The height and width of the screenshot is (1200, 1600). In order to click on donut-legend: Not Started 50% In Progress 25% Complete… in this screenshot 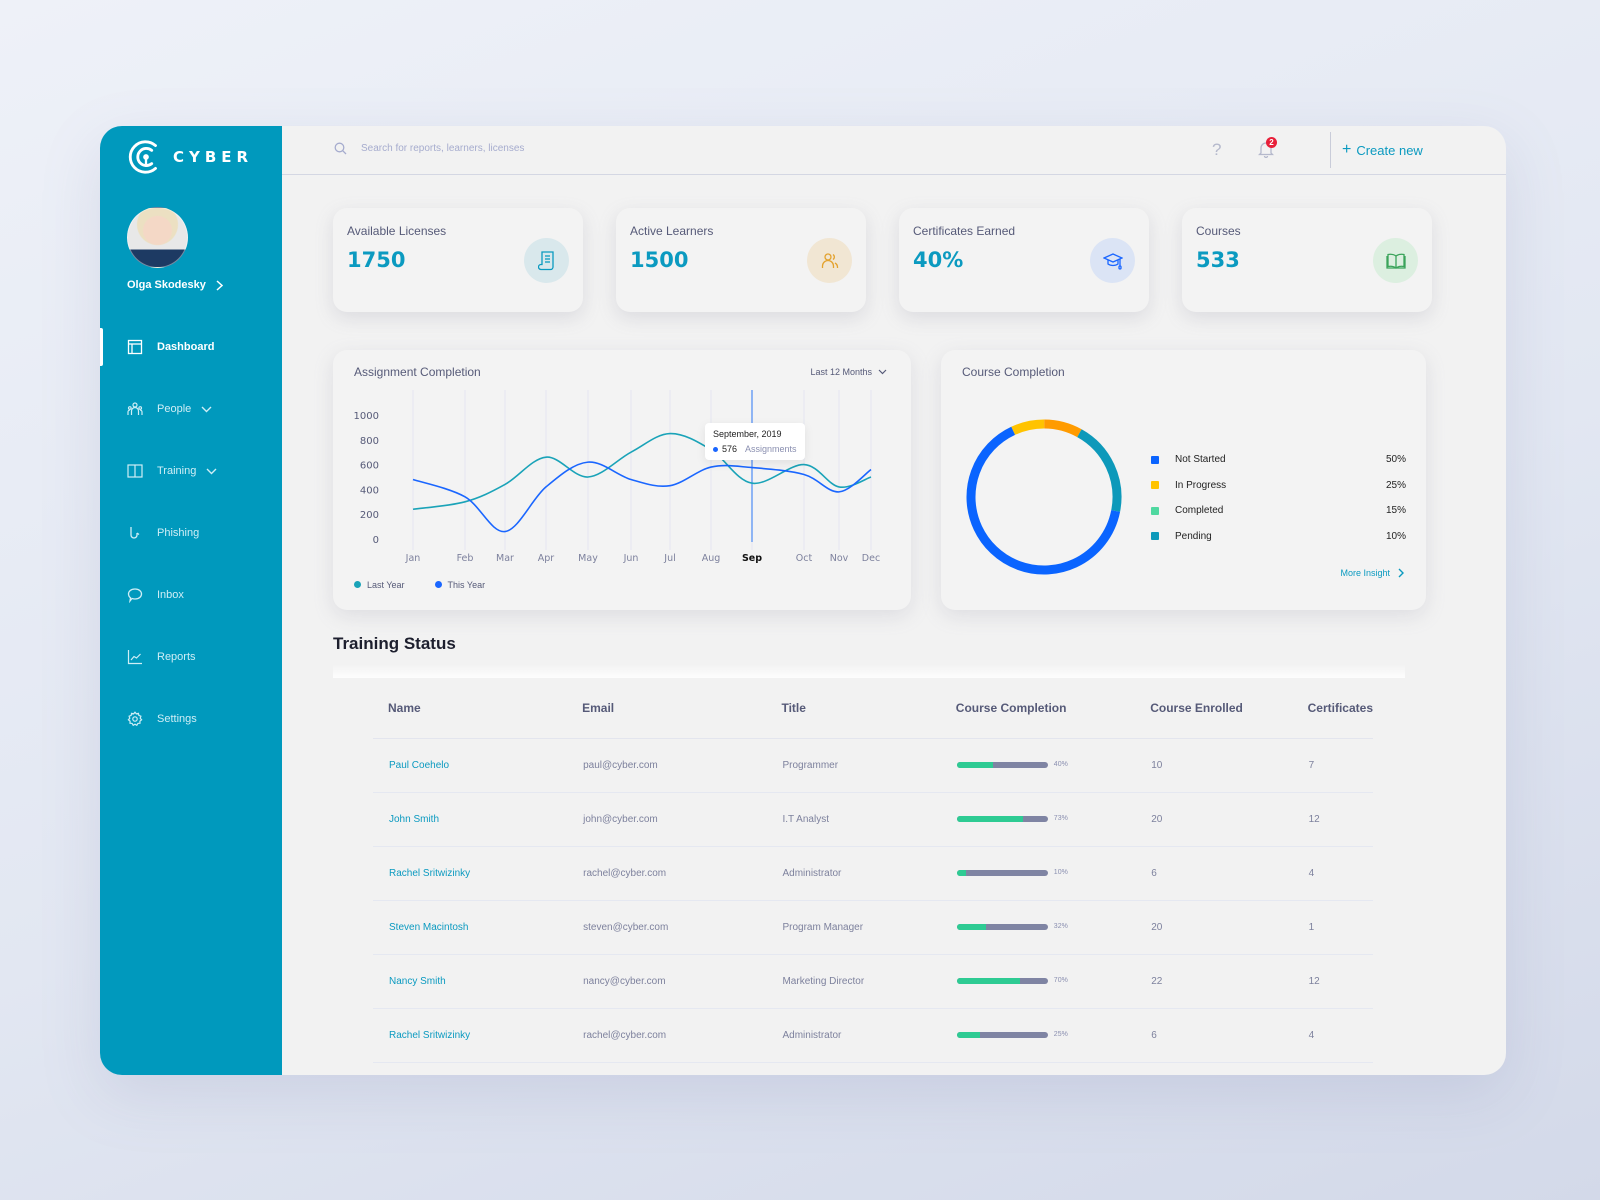, I will do `click(1278, 498)`.